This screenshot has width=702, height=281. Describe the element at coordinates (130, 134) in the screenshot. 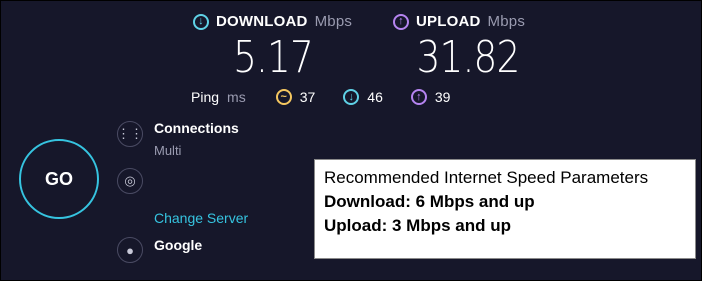

I see `connections-icon: ⋮⋮` at that location.